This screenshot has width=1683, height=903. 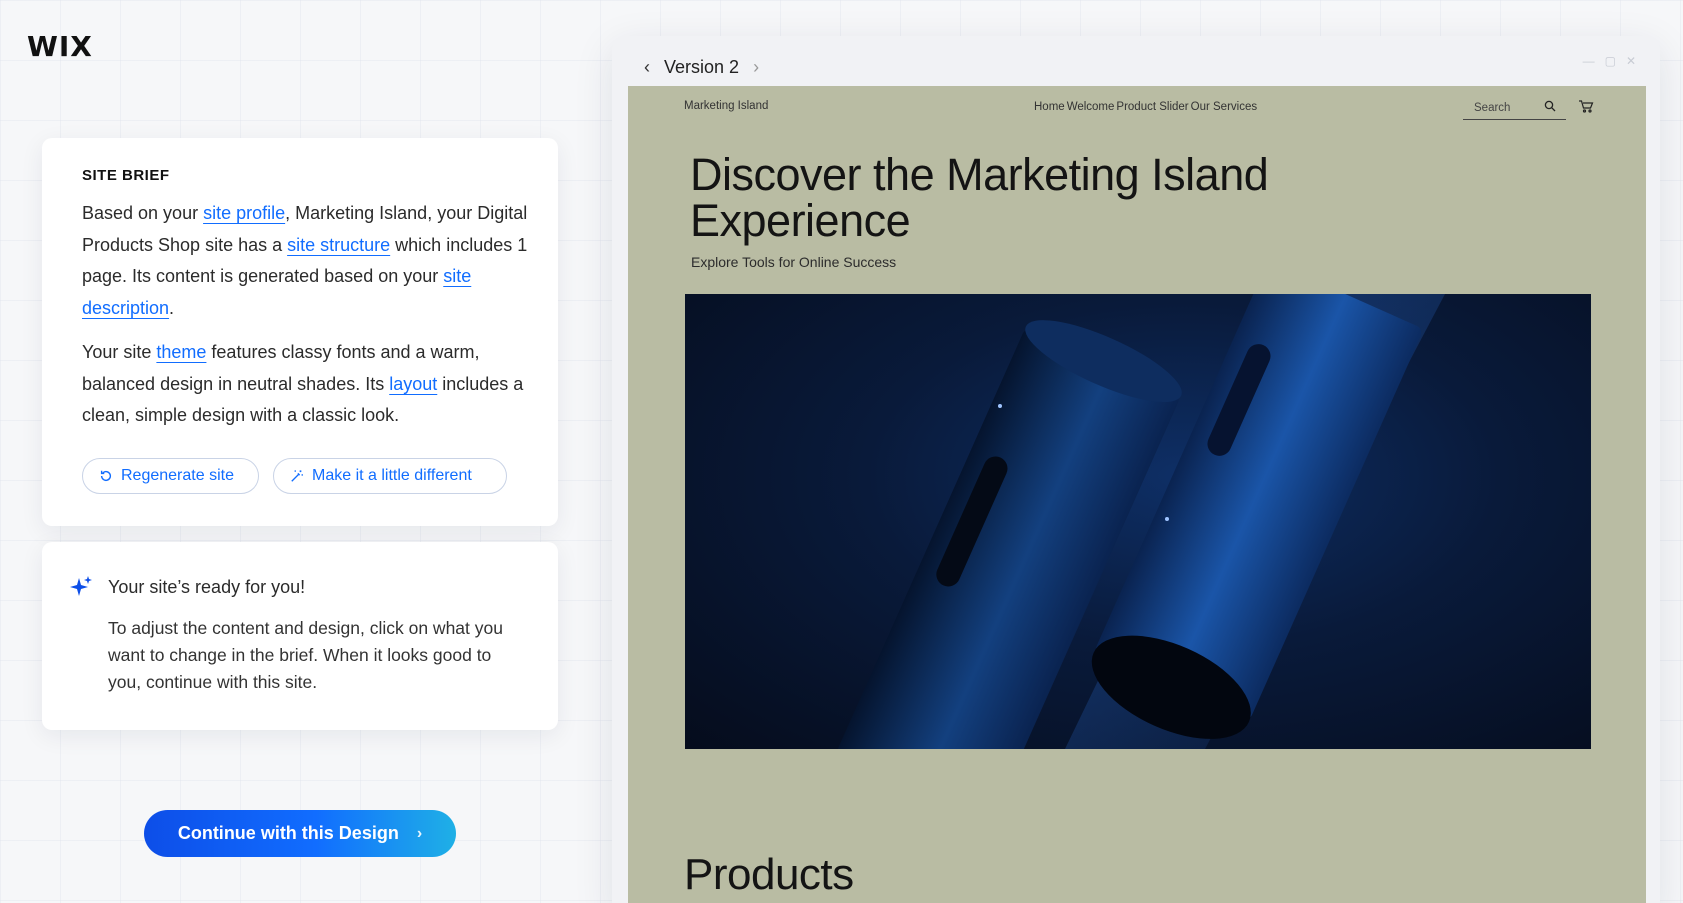 I want to click on next-version-icon: ›, so click(x=756, y=67).